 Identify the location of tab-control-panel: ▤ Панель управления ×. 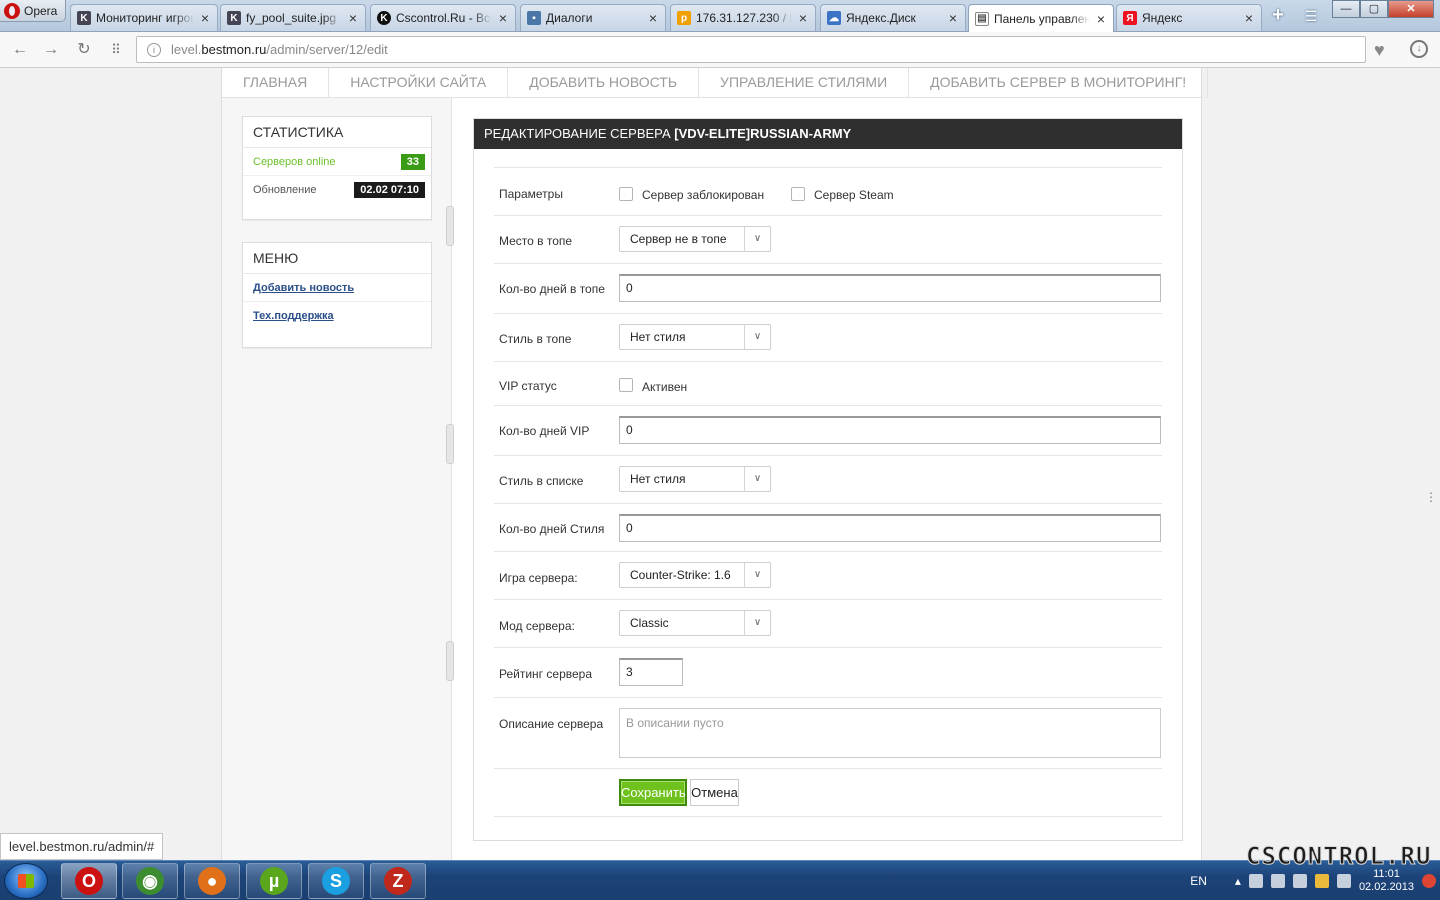
(1041, 18).